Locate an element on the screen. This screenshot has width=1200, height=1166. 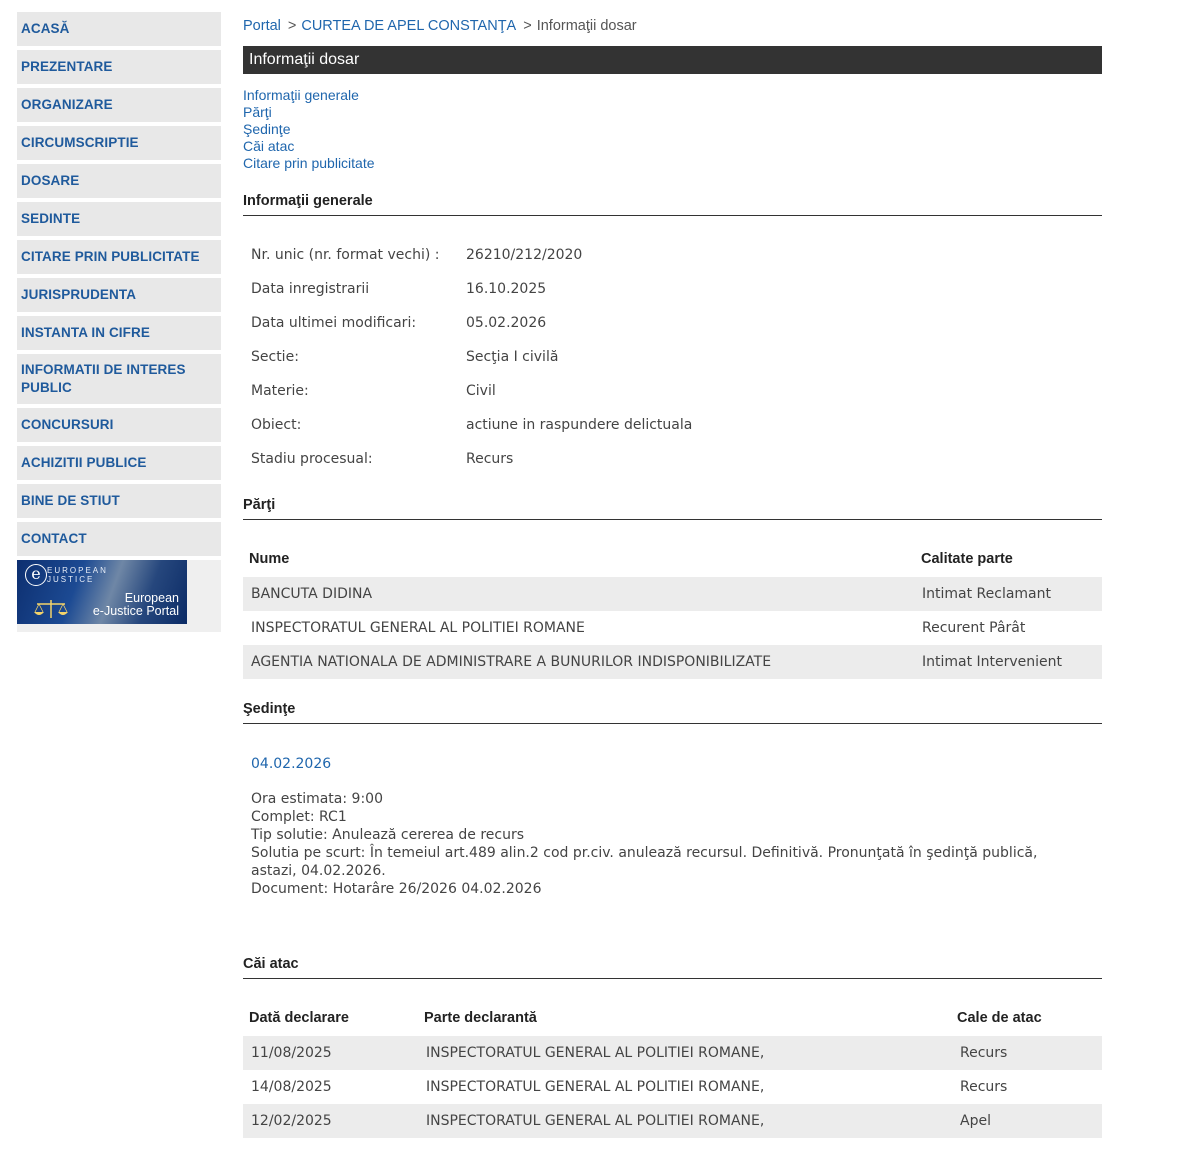
breadcrumb-current: Informaţii dosar is located at coordinates (586, 26).